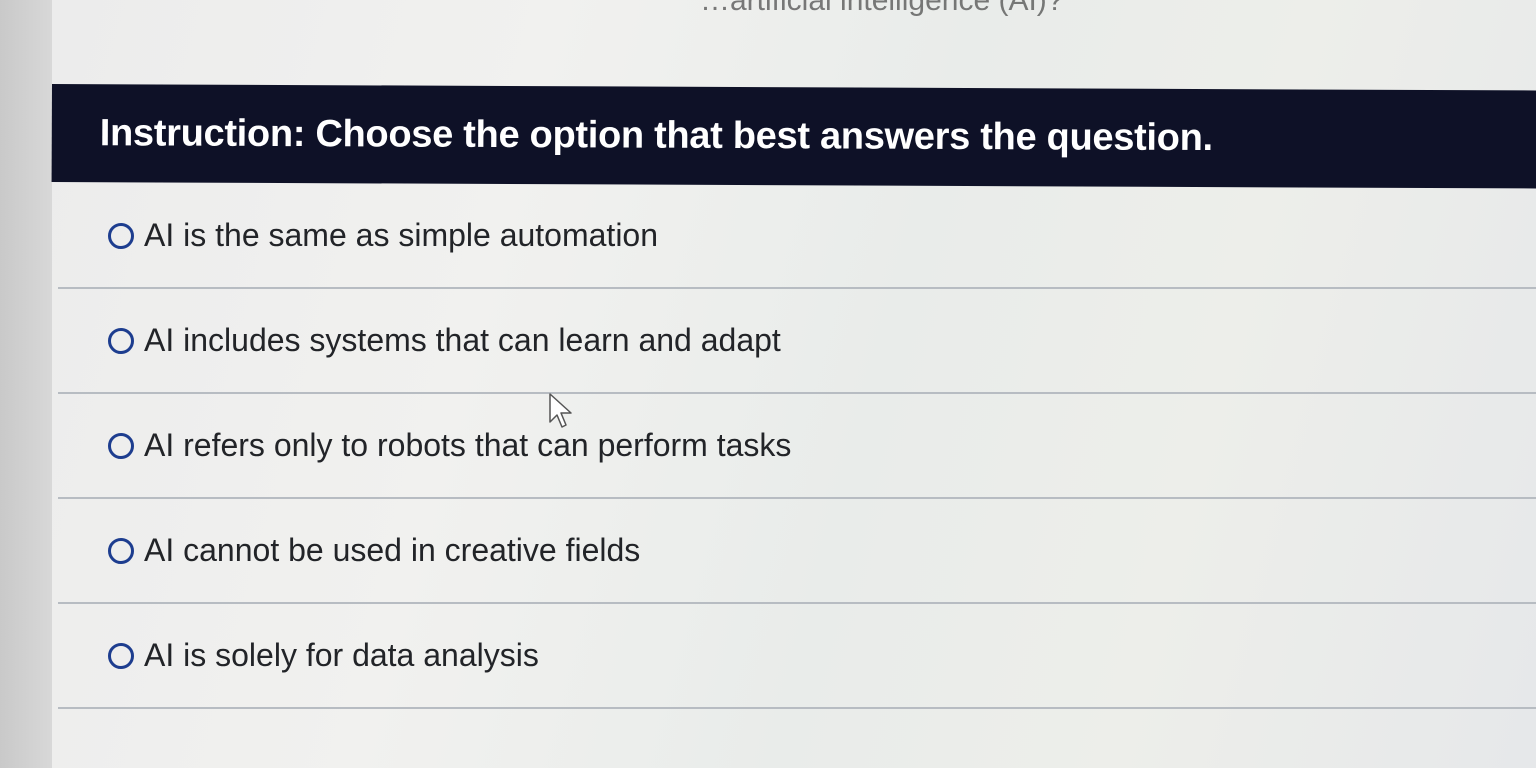  I want to click on option-label: AI is the same as simple automation, so click(401, 235).